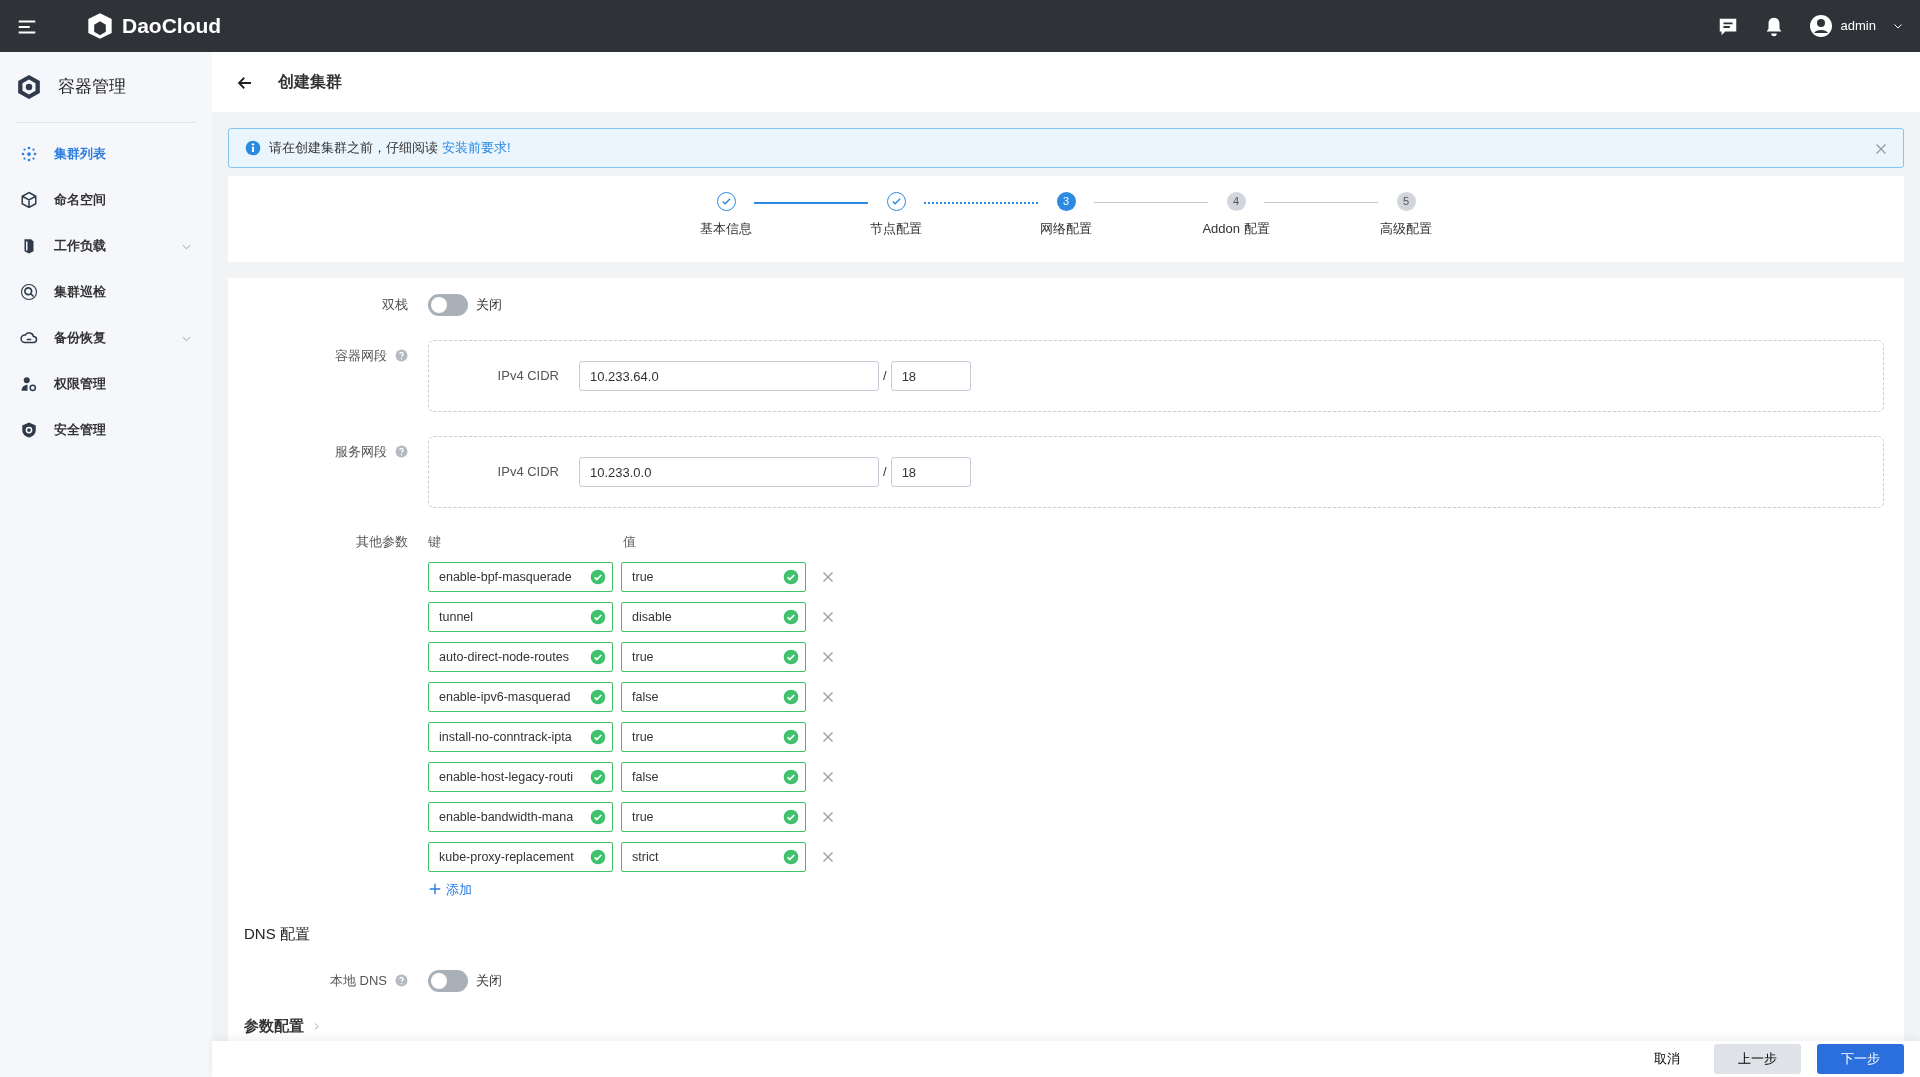 The image size is (1920, 1077). What do you see at coordinates (106, 246) in the screenshot?
I see `sidebar-item: 工作负载` at bounding box center [106, 246].